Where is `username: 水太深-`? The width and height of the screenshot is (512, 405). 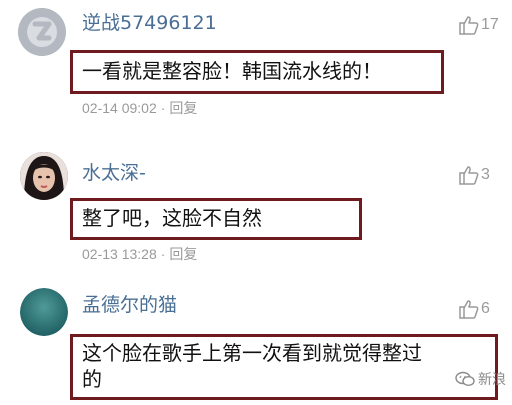
username: 水太深- is located at coordinates (114, 173).